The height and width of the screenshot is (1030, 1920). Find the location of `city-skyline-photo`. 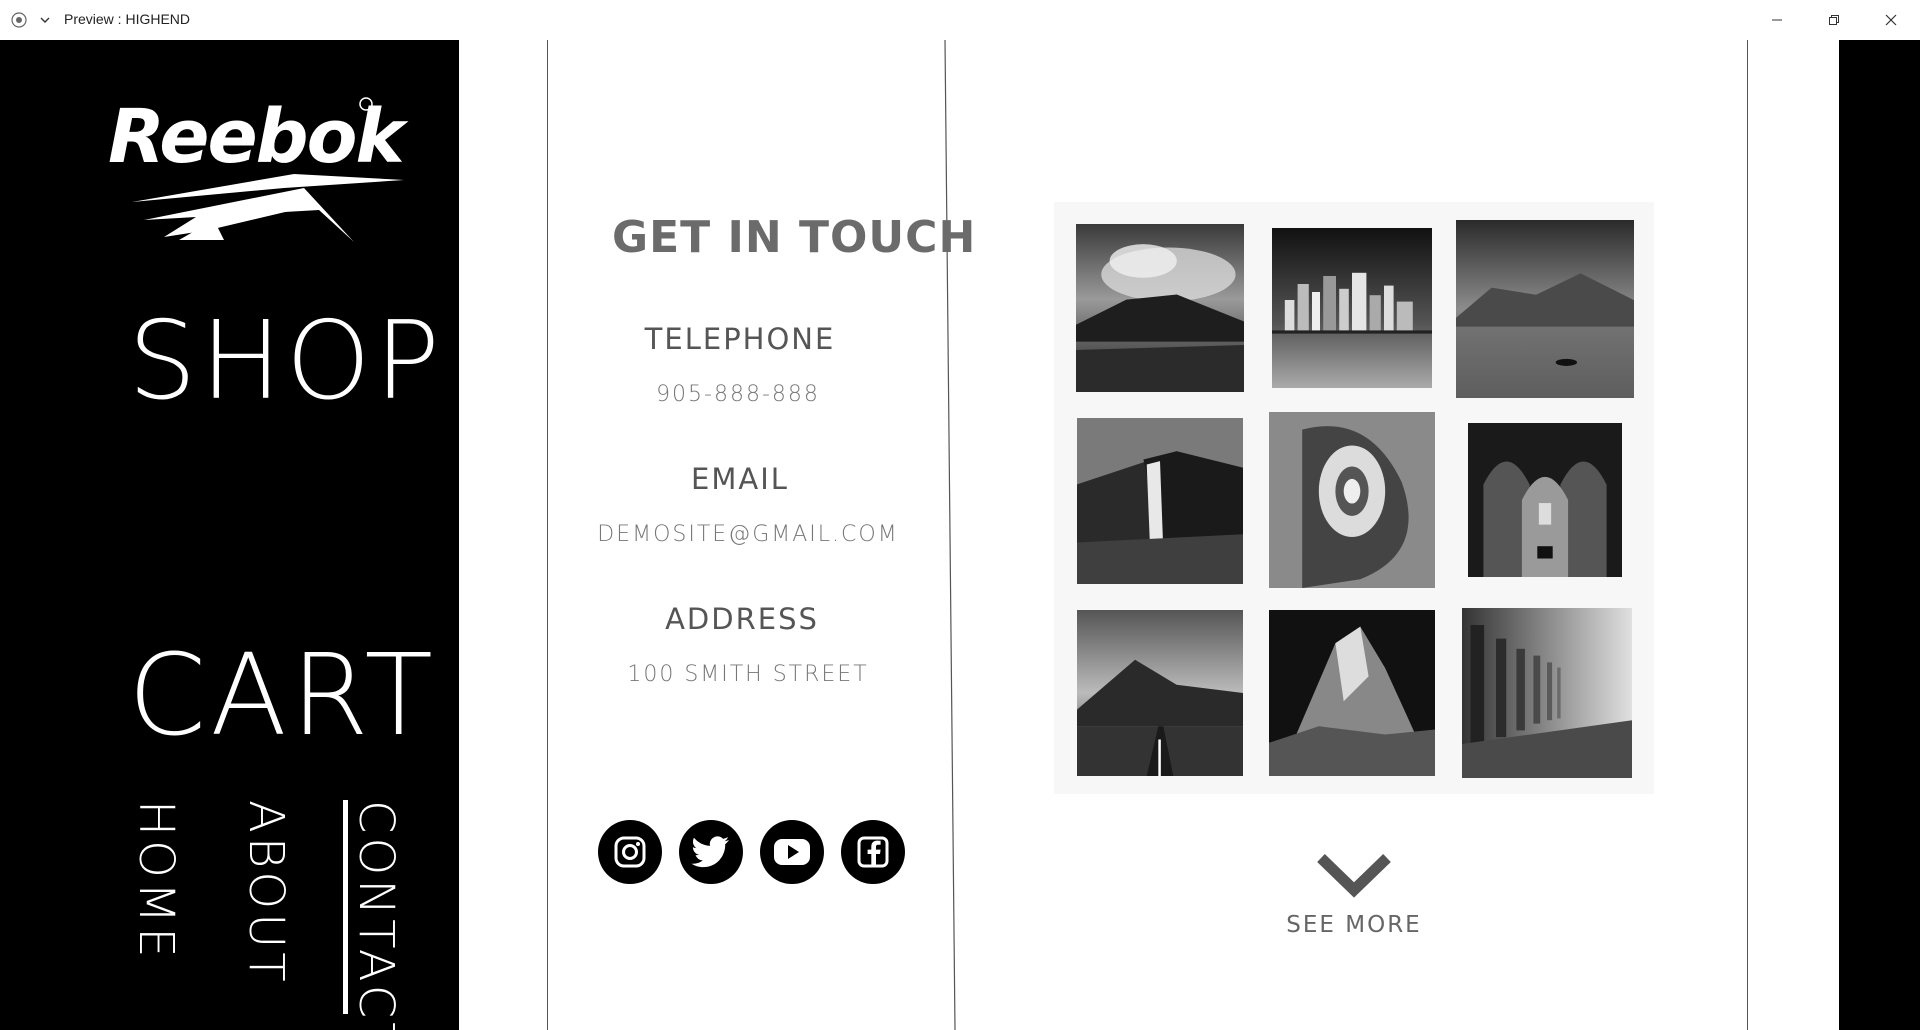

city-skyline-photo is located at coordinates (1352, 308).